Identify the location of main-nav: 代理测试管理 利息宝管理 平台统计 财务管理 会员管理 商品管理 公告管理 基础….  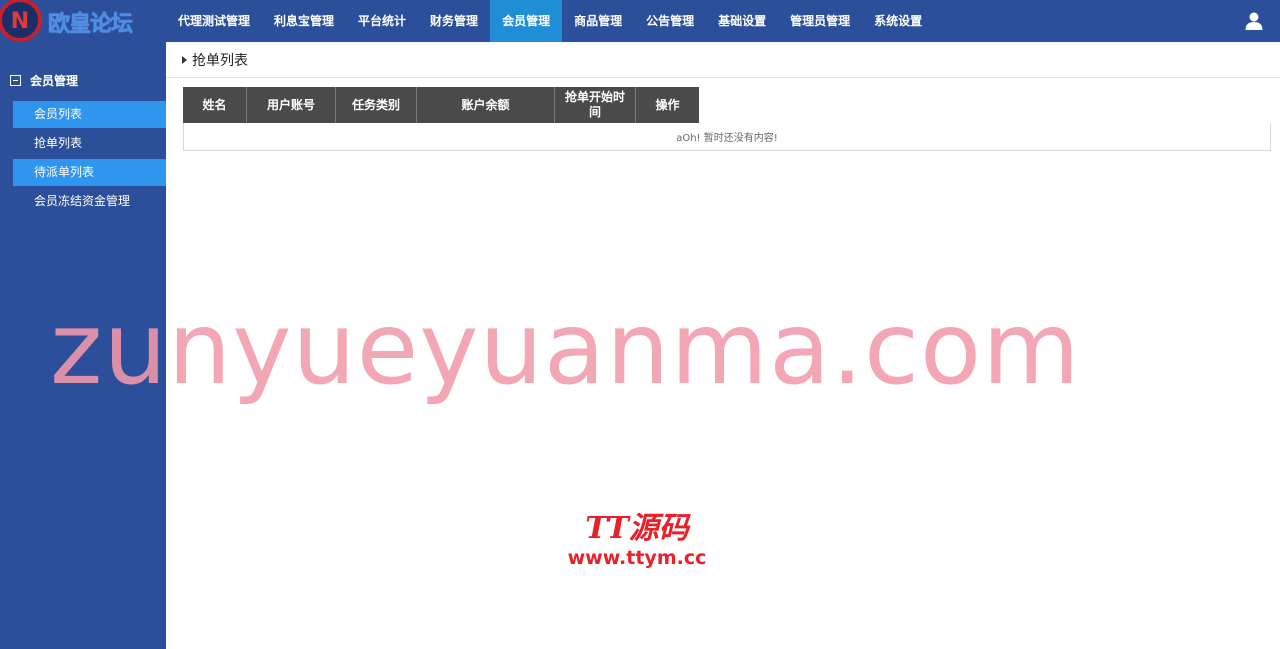
(550, 21).